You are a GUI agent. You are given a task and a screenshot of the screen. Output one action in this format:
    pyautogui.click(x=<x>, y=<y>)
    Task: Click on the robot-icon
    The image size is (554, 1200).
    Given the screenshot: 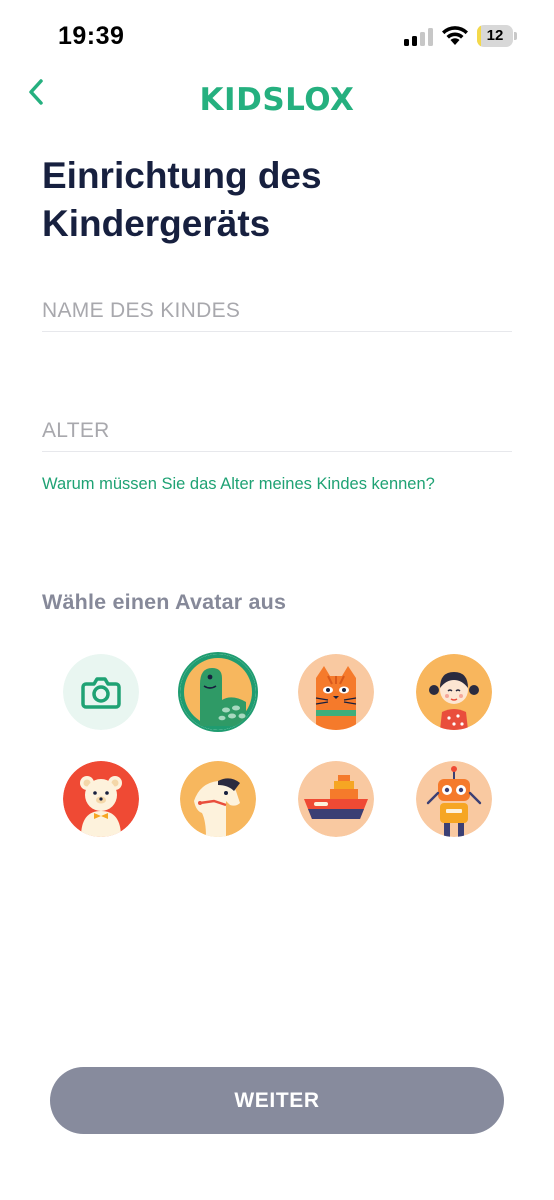 What is the action you would take?
    pyautogui.click(x=454, y=799)
    